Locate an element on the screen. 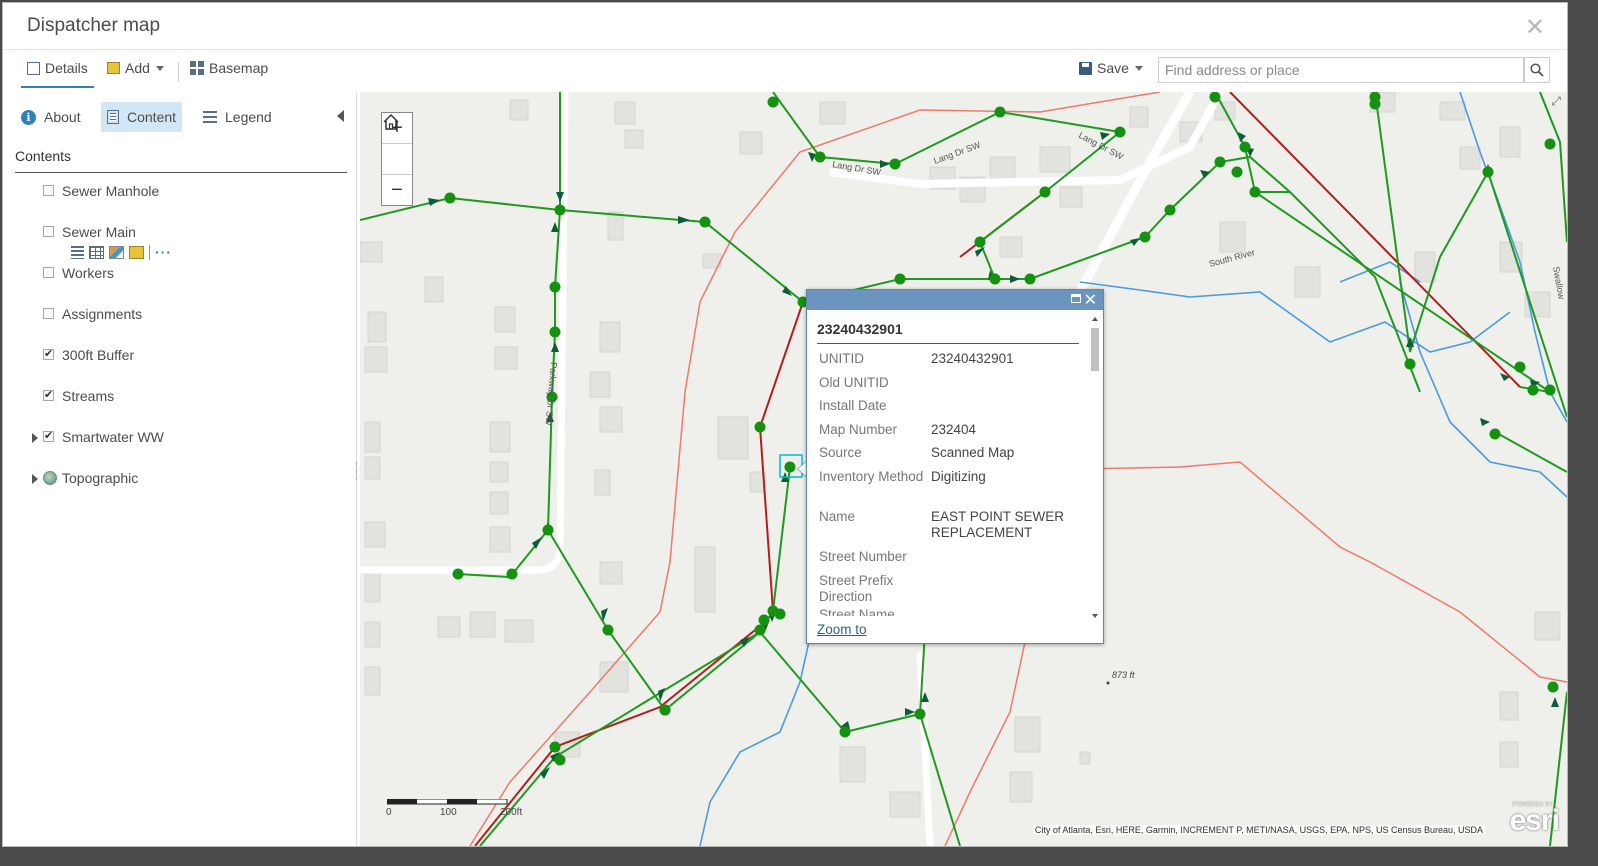 The image size is (1598, 866). filter-icon is located at coordinates (136, 252).